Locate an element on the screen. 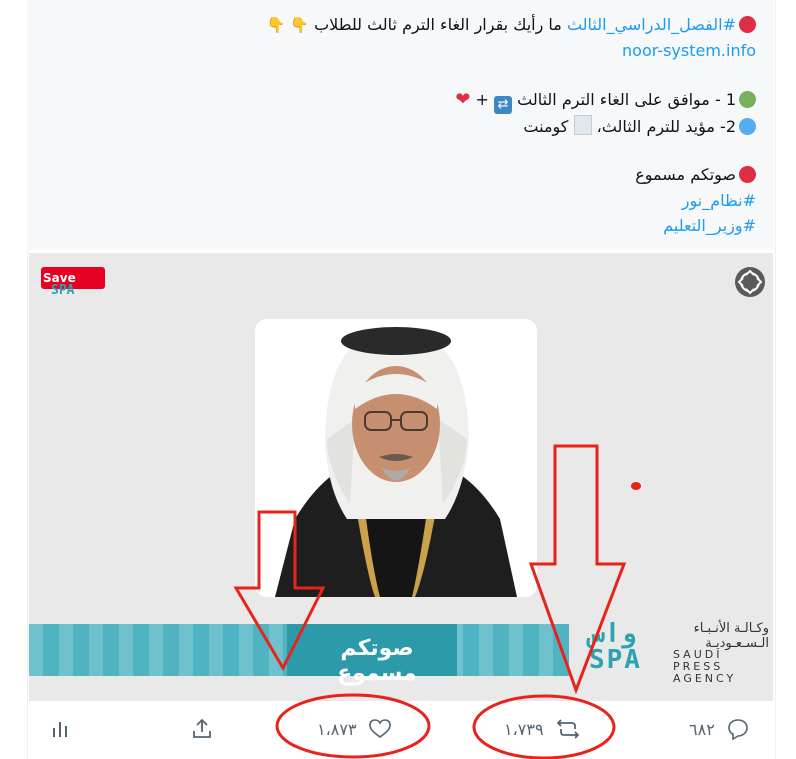 Image resolution: width=796 pixels, height=759 pixels. green-circle-icon is located at coordinates (747, 99).